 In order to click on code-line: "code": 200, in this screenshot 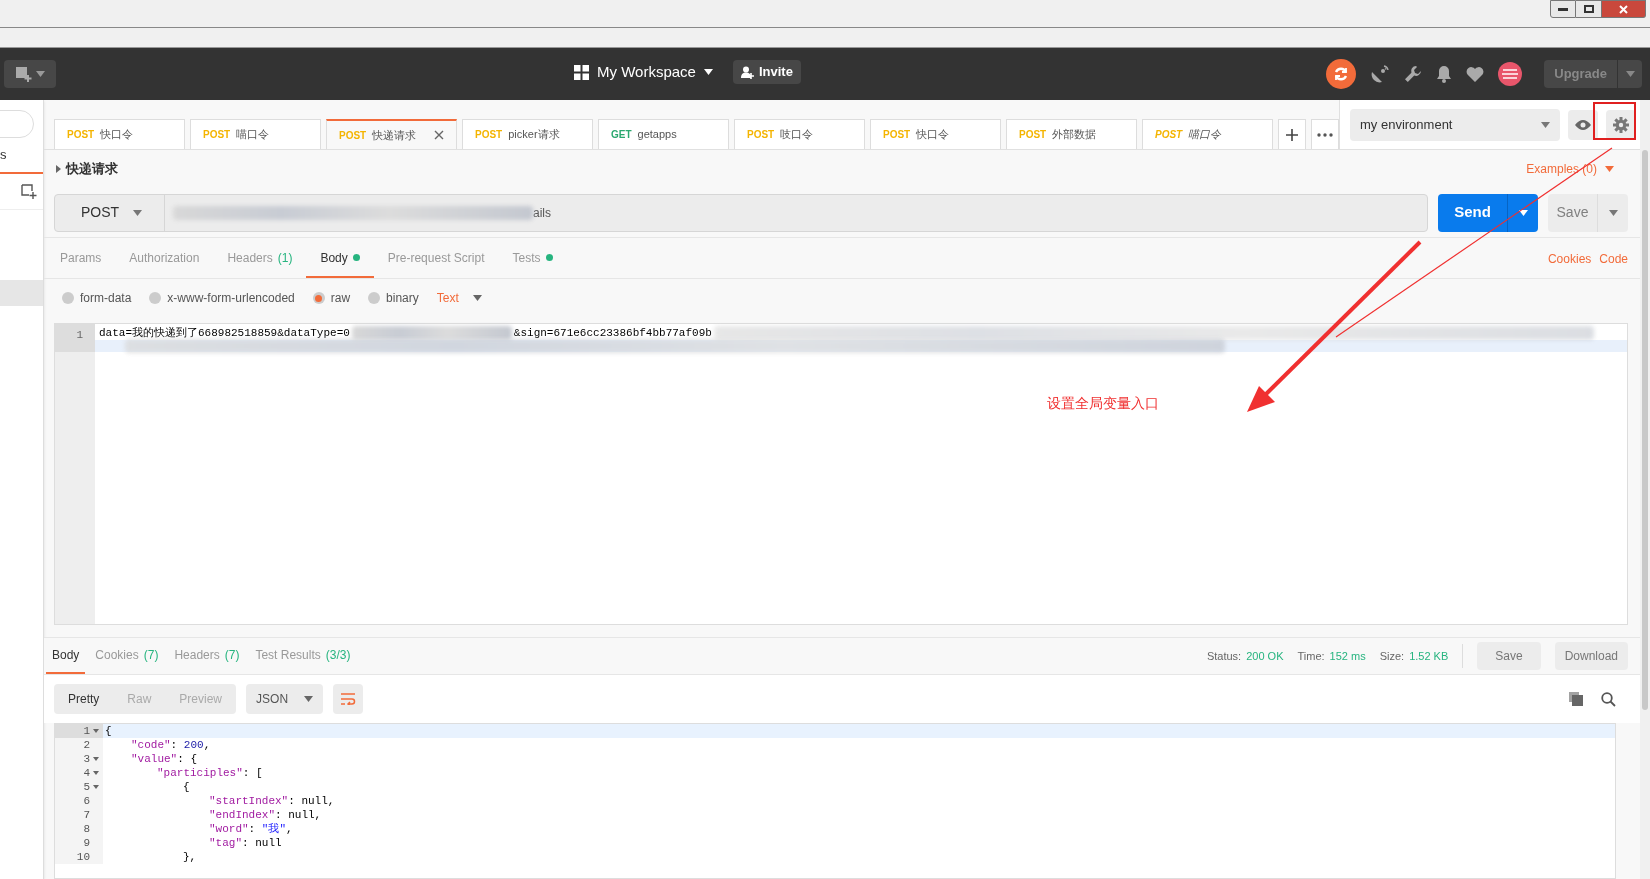, I will do `click(171, 745)`.